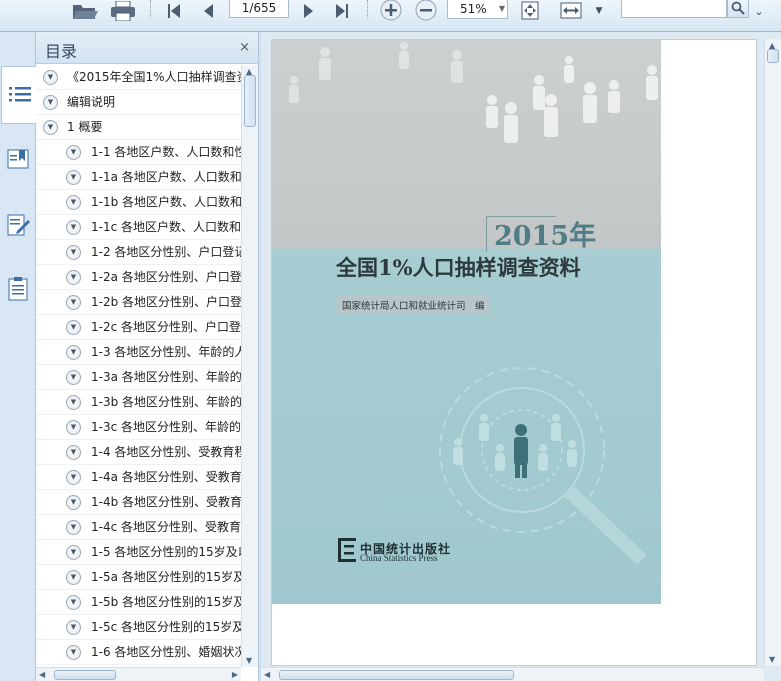 The width and height of the screenshot is (781, 681). I want to click on zoom-select: 51% ▼, so click(477, 9).